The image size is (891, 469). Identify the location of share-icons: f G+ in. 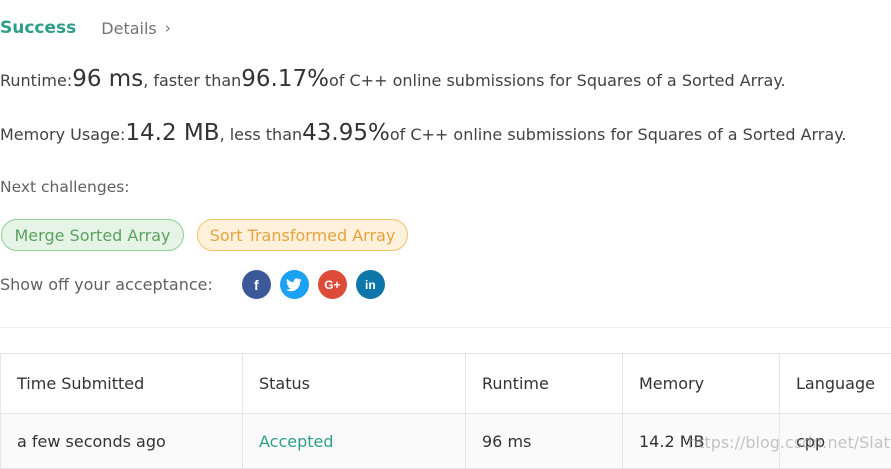
(313, 284).